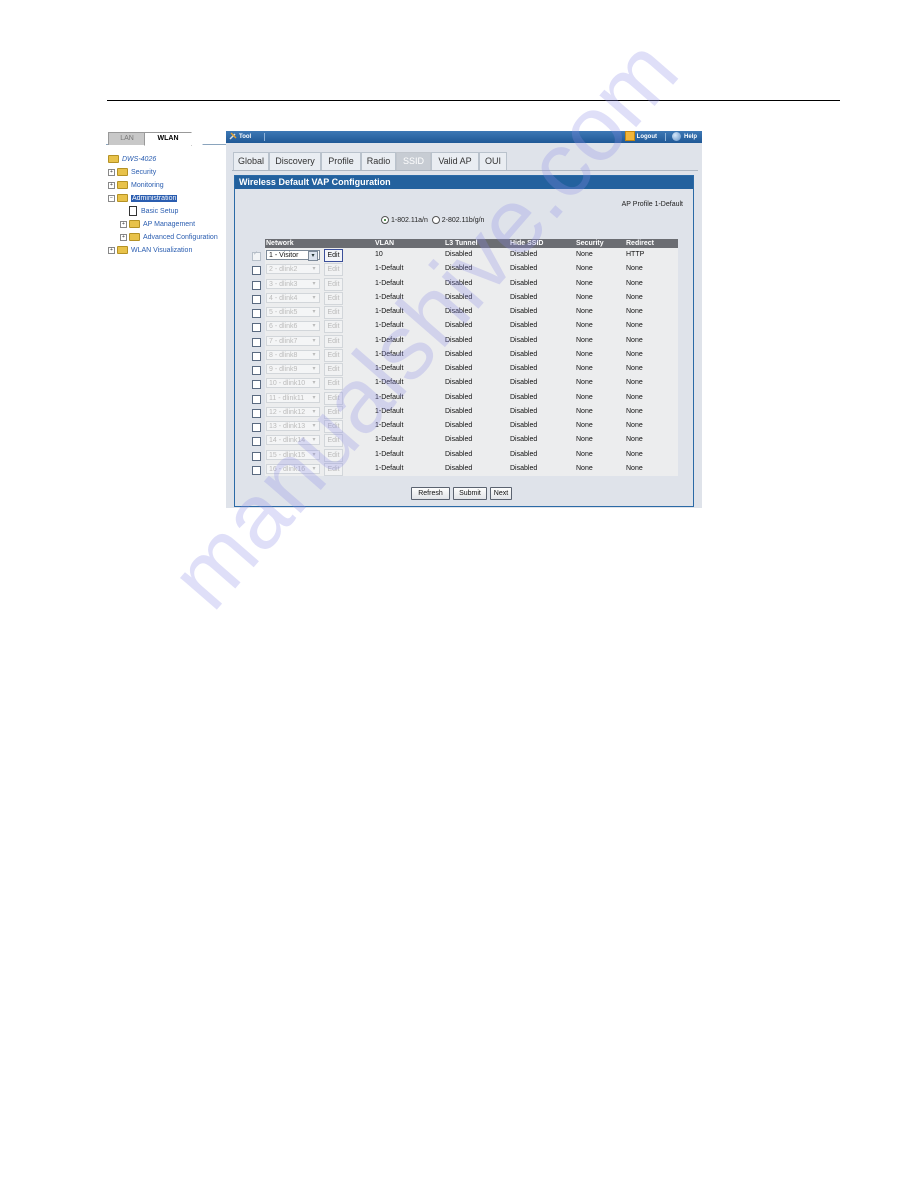 Image resolution: width=918 pixels, height=1188 pixels. I want to click on network-select: 6 - dlink6 ▾, so click(293, 326).